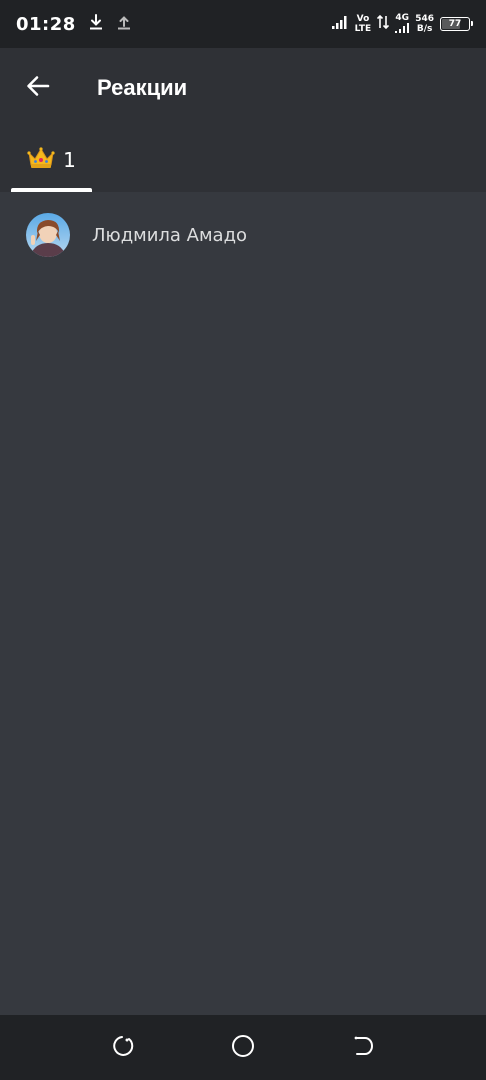  I want to click on status-time: 01:28, so click(46, 24).